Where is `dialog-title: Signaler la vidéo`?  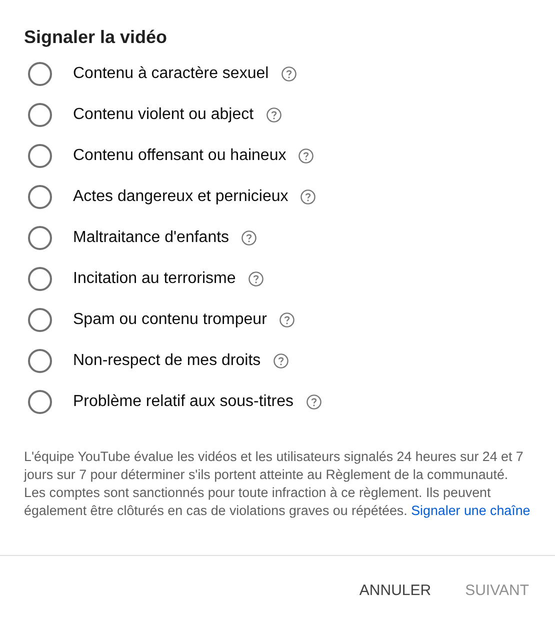 dialog-title: Signaler la vidéo is located at coordinates (95, 37).